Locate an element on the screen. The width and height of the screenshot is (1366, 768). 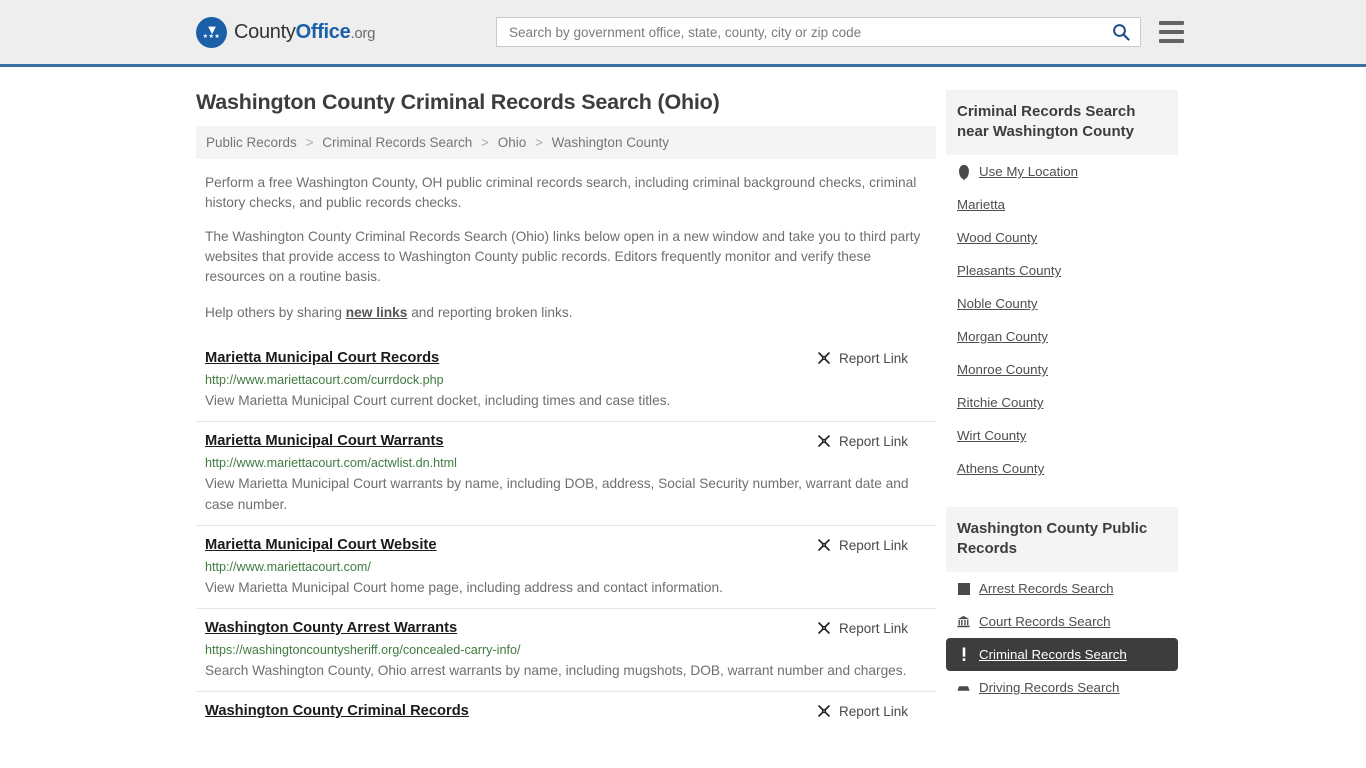
logo-text: CountyOffice.org is located at coordinates (304, 32).